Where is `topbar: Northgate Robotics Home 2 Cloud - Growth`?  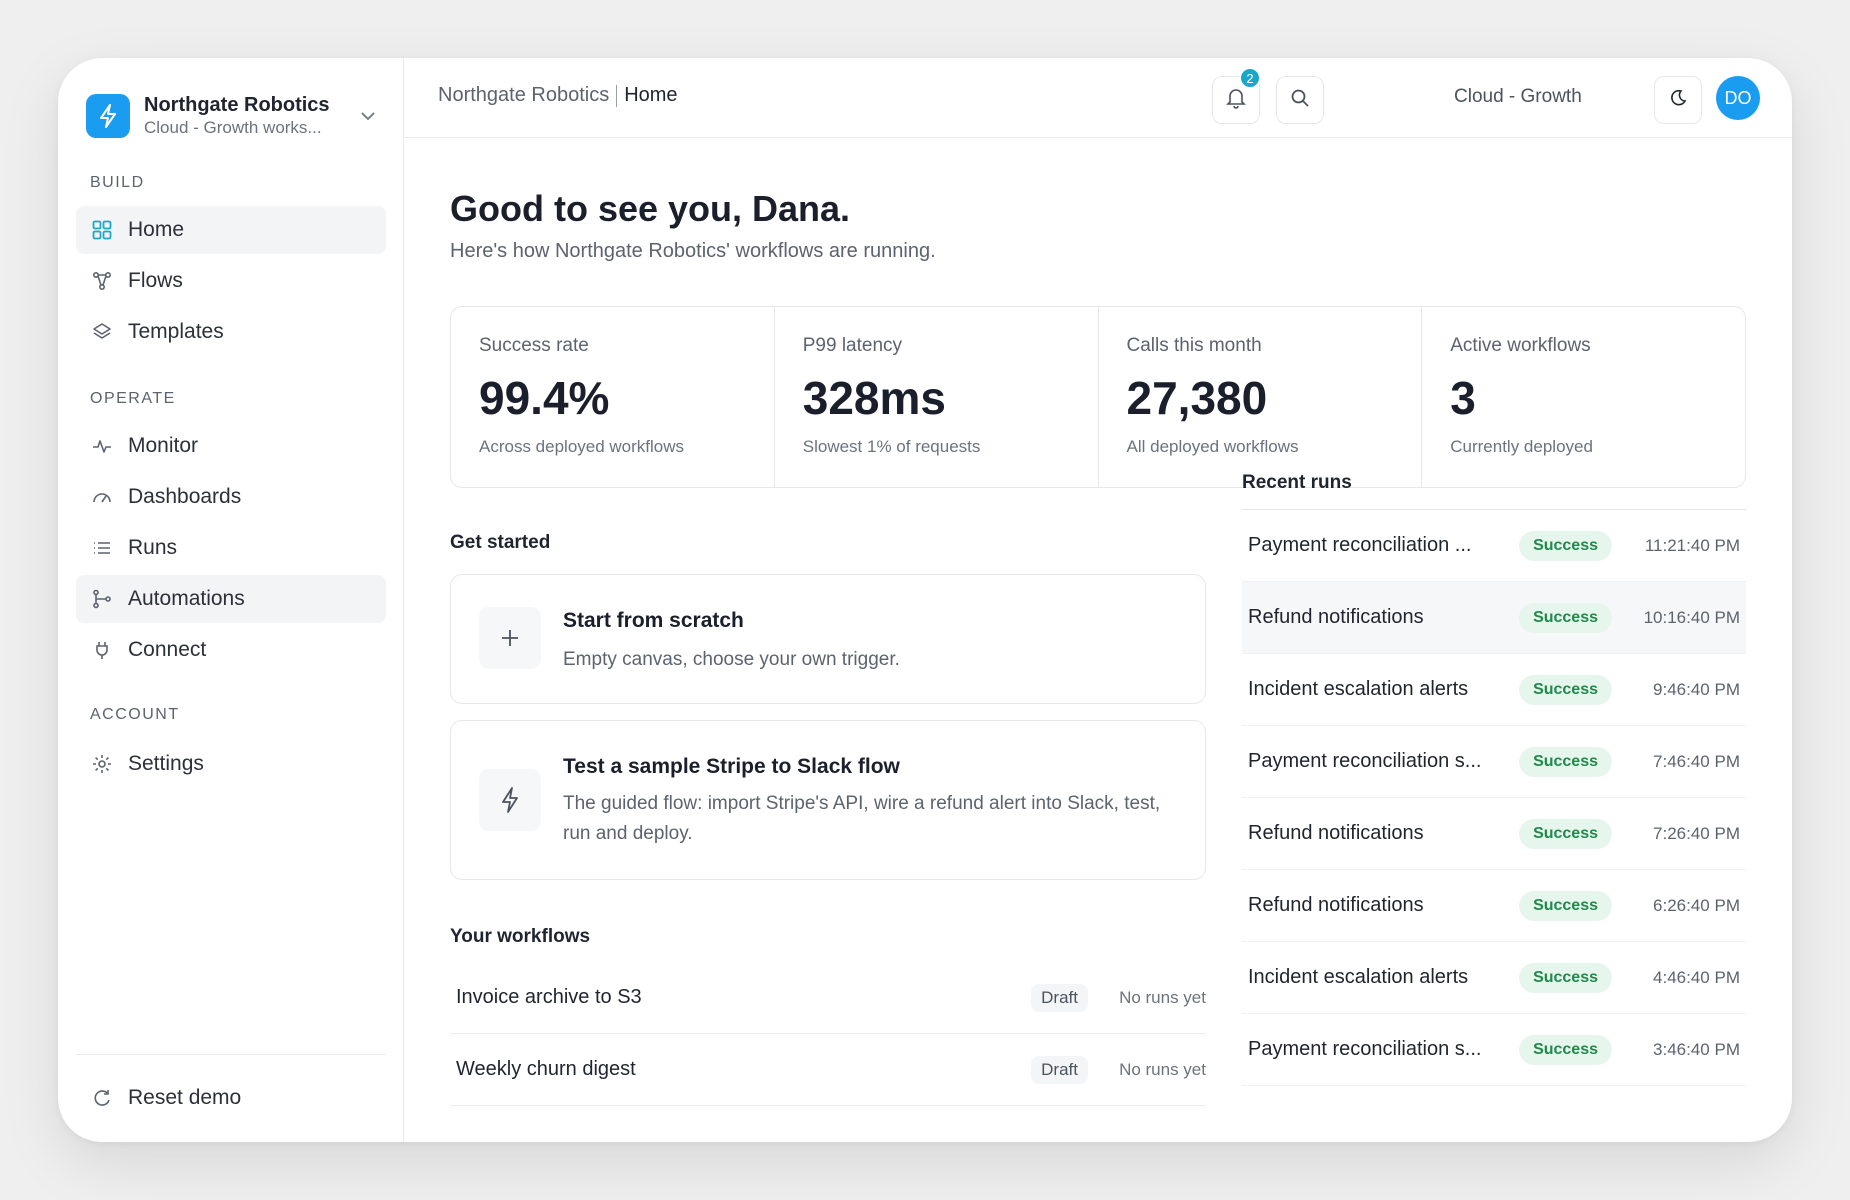
topbar: Northgate Robotics Home 2 Cloud - Growth is located at coordinates (1098, 98).